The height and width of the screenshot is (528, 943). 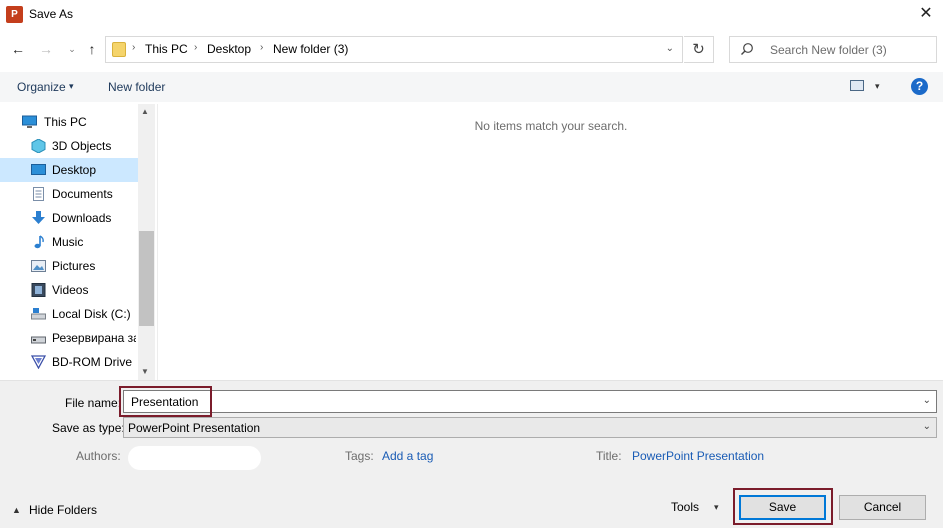 What do you see at coordinates (747, 49) in the screenshot?
I see `search-icon` at bounding box center [747, 49].